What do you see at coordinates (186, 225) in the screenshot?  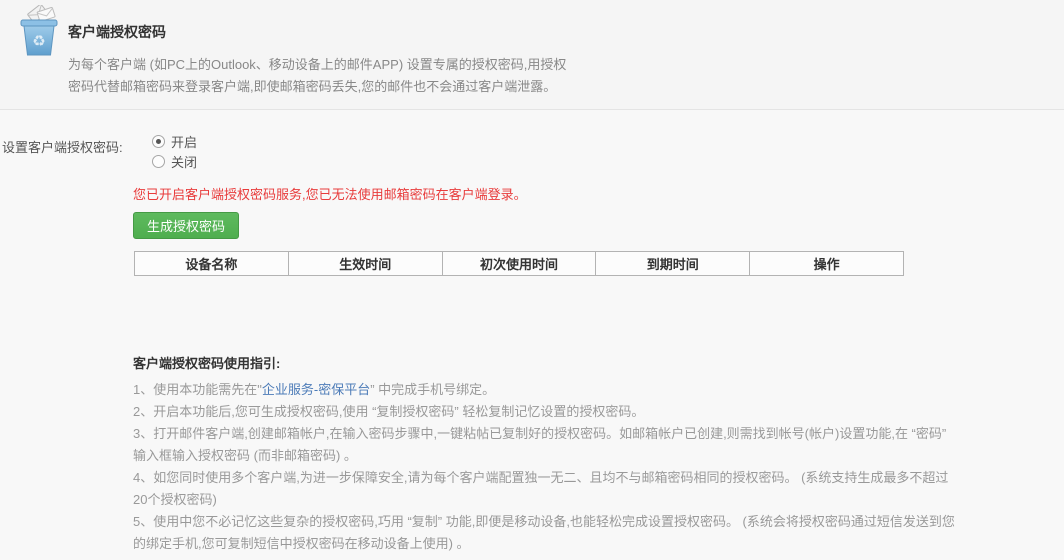 I see `generate-password-button: 生成授权密码` at bounding box center [186, 225].